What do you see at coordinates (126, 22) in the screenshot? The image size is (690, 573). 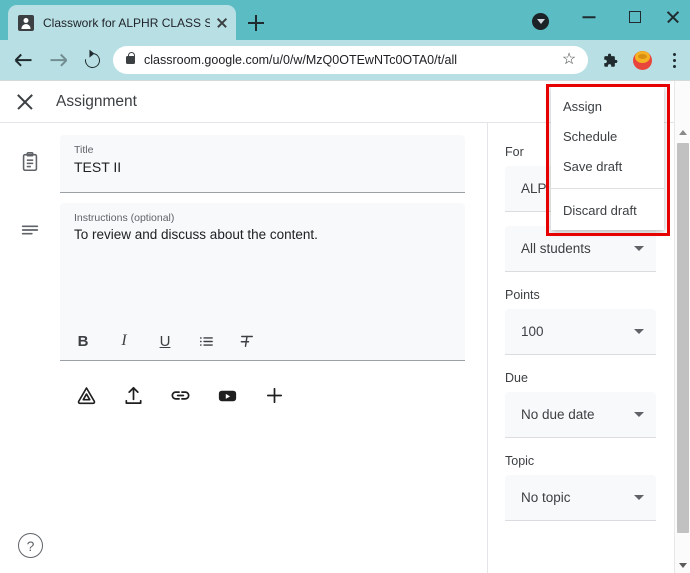 I see `tab-title: Classwork for ALPHR CLASS SAM` at bounding box center [126, 22].